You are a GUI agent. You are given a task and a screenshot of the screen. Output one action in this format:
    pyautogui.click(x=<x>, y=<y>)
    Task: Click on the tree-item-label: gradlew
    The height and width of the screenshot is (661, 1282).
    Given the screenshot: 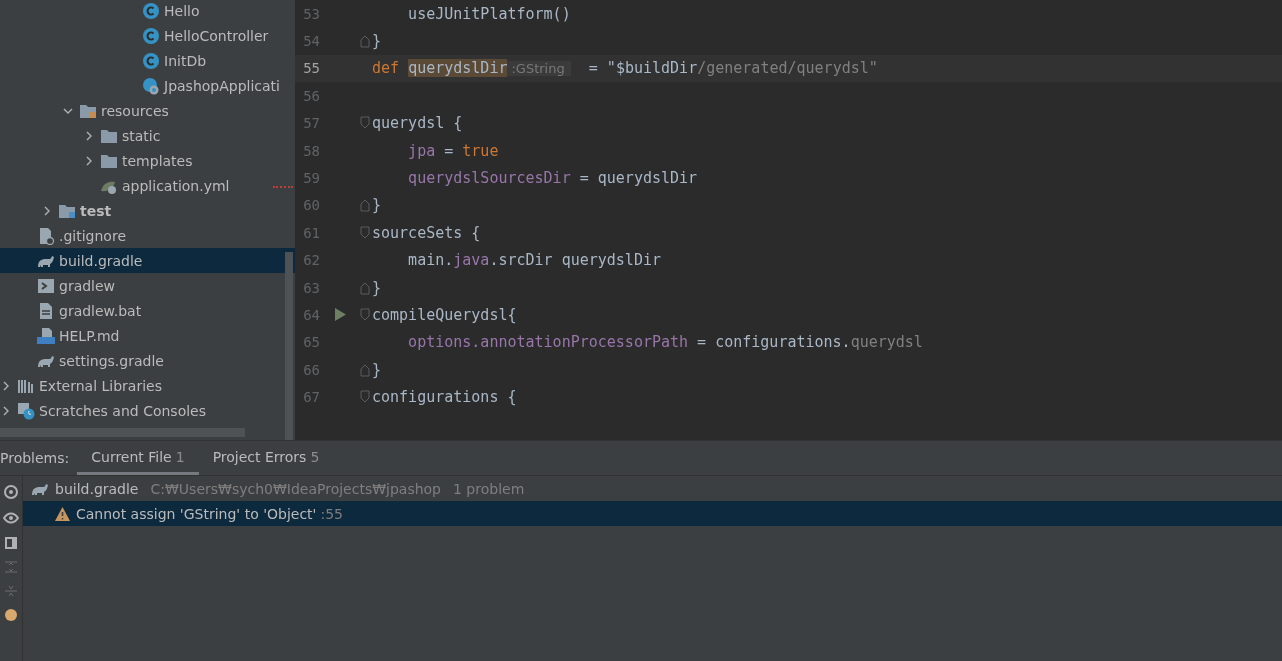 What is the action you would take?
    pyautogui.click(x=87, y=285)
    